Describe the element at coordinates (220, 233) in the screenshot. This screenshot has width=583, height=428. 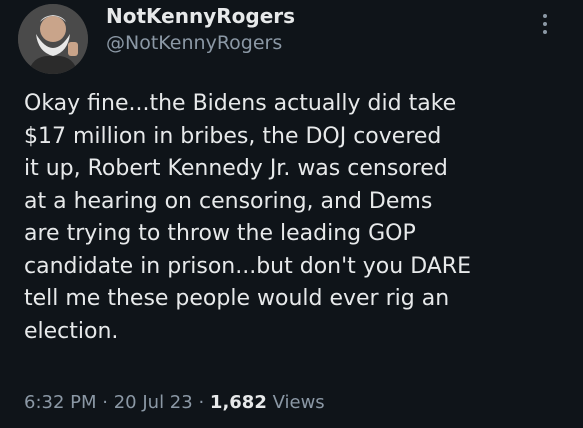
I see `tweet-text-line: are trying to throw the leading GOP` at that location.